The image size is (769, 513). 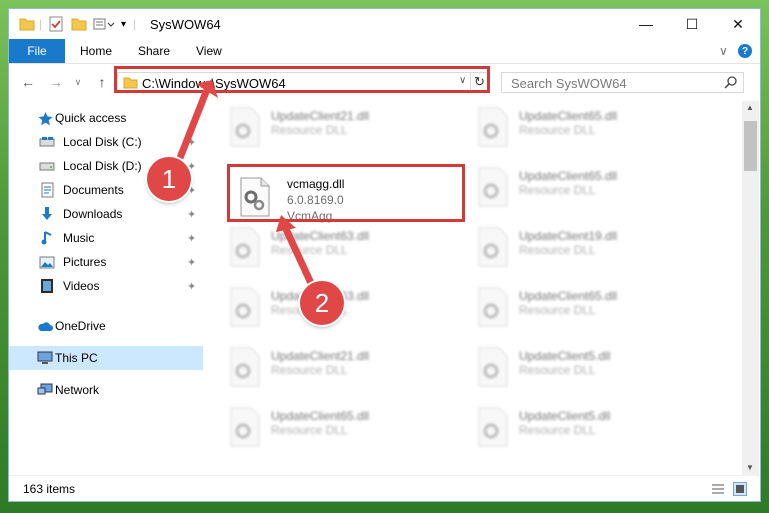 I want to click on step-1-marker: 1, so click(x=169, y=179).